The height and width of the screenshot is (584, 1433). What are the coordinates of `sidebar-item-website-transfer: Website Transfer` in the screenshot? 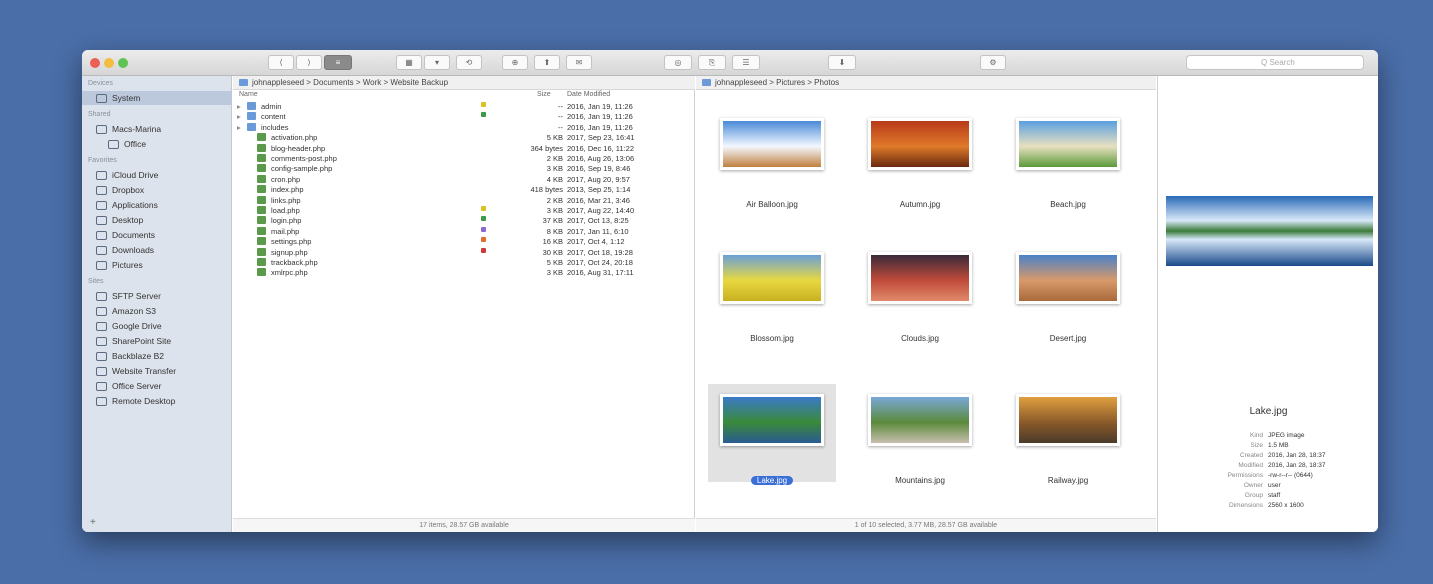 It's located at (157, 371).